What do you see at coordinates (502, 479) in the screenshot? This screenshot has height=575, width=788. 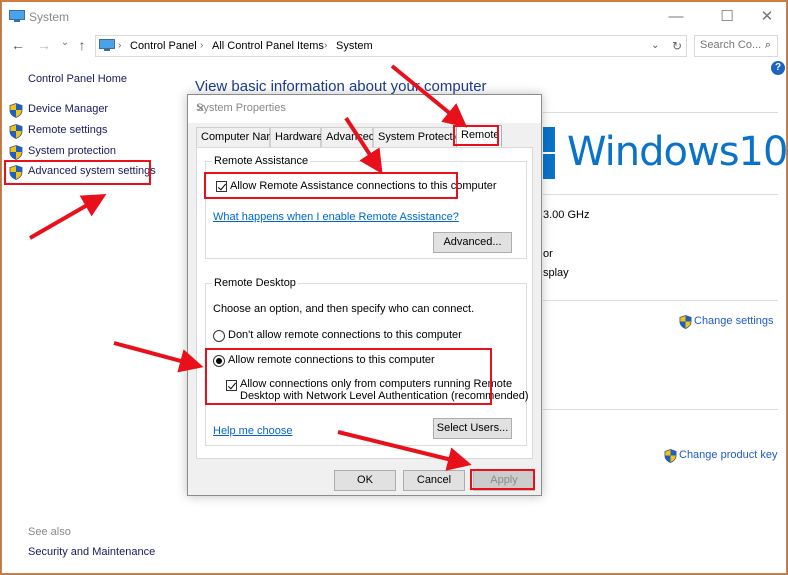 I see `highlight-apply-button` at bounding box center [502, 479].